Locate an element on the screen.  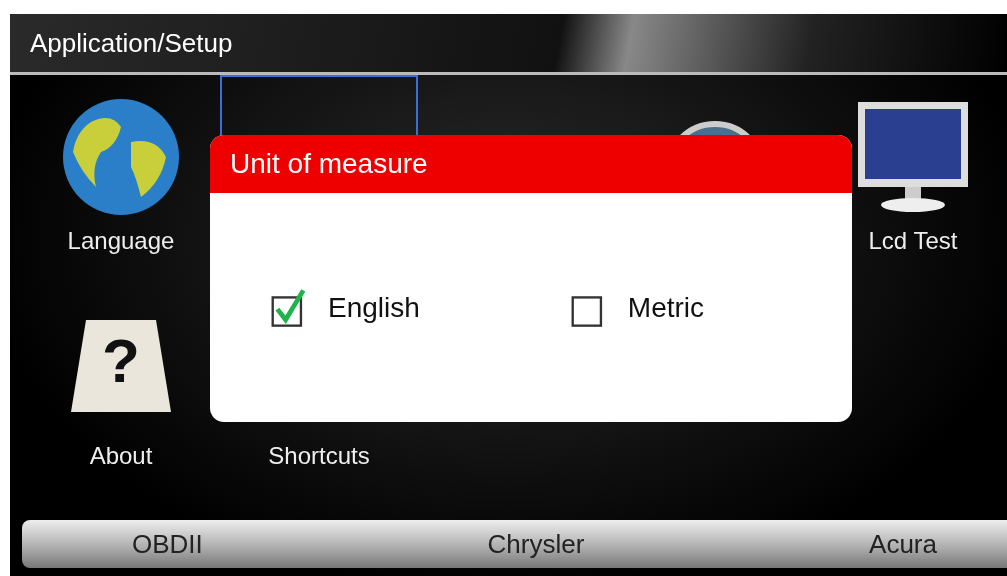
breadcrumb-label: Acura is located at coordinates (903, 544).